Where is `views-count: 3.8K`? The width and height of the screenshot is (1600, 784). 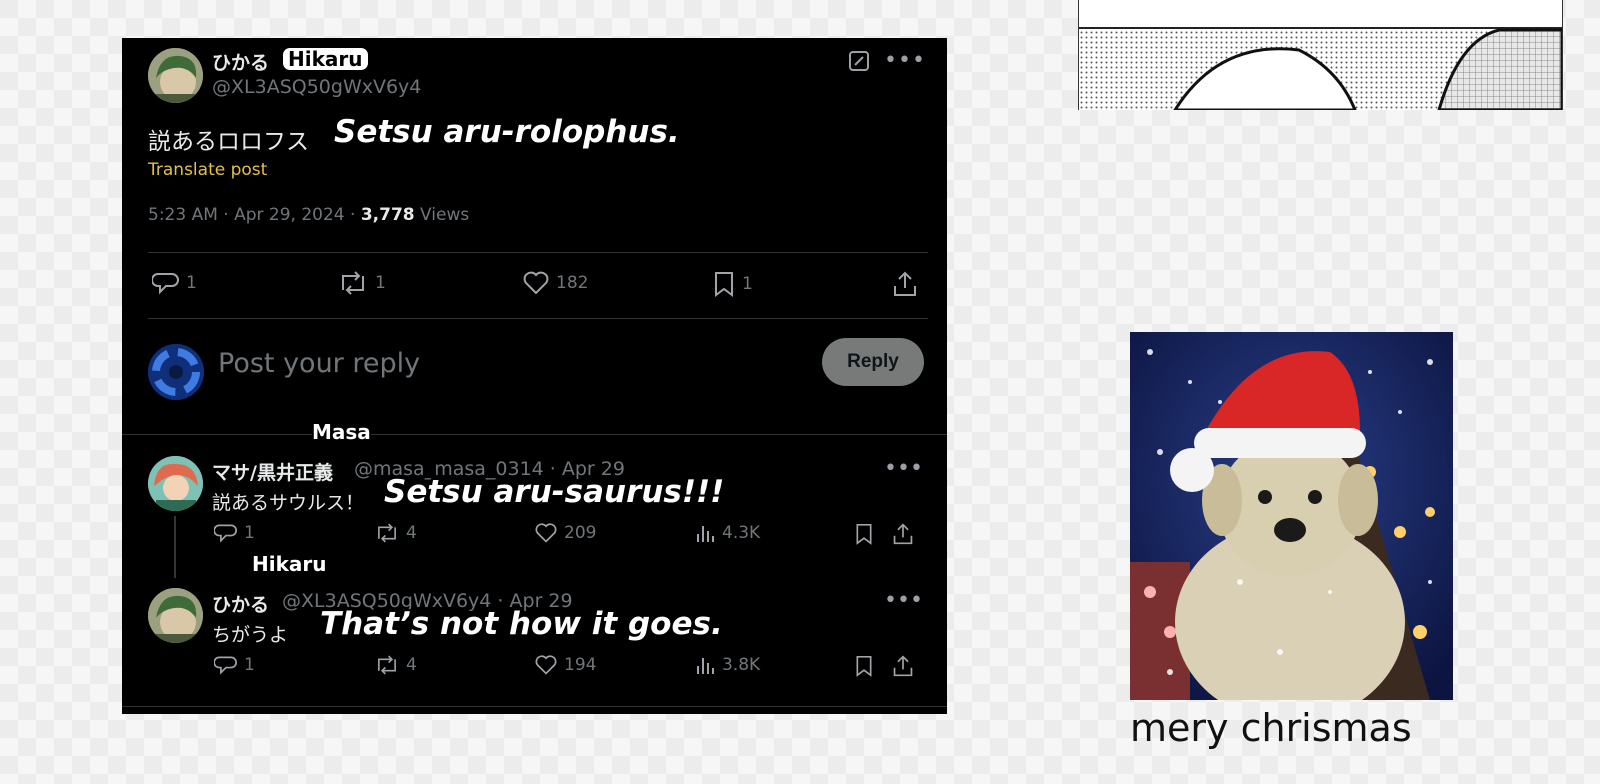
views-count: 3.8K is located at coordinates (741, 665).